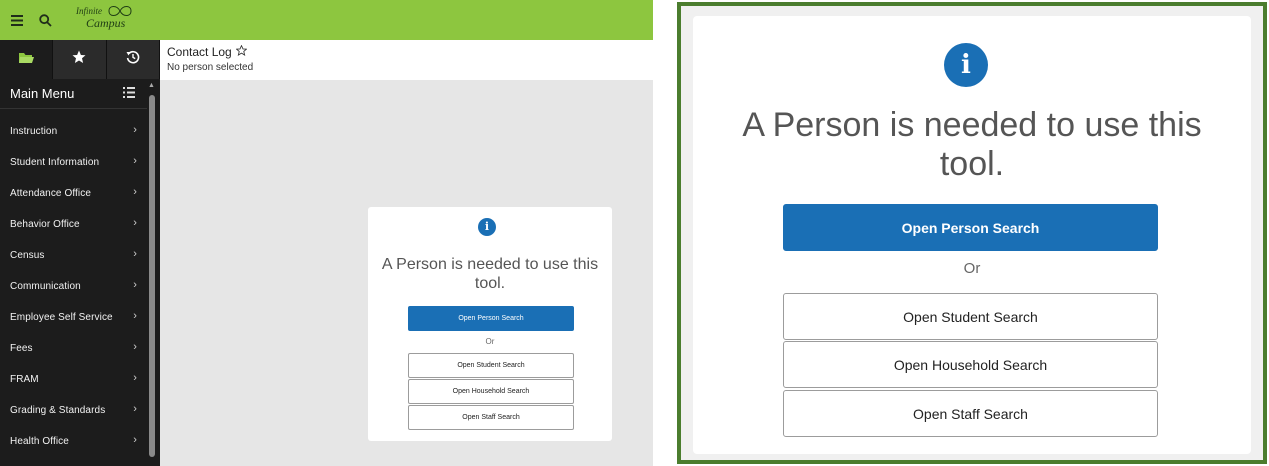 The width and height of the screenshot is (1269, 466). What do you see at coordinates (73, 441) in the screenshot?
I see `sidebar-item-health-office: Health Office ›` at bounding box center [73, 441].